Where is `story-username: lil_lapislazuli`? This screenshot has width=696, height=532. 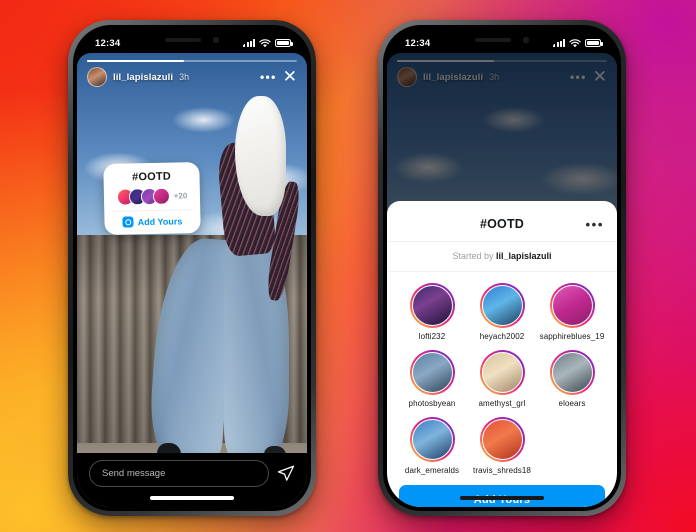 story-username: lil_lapislazuli is located at coordinates (143, 77).